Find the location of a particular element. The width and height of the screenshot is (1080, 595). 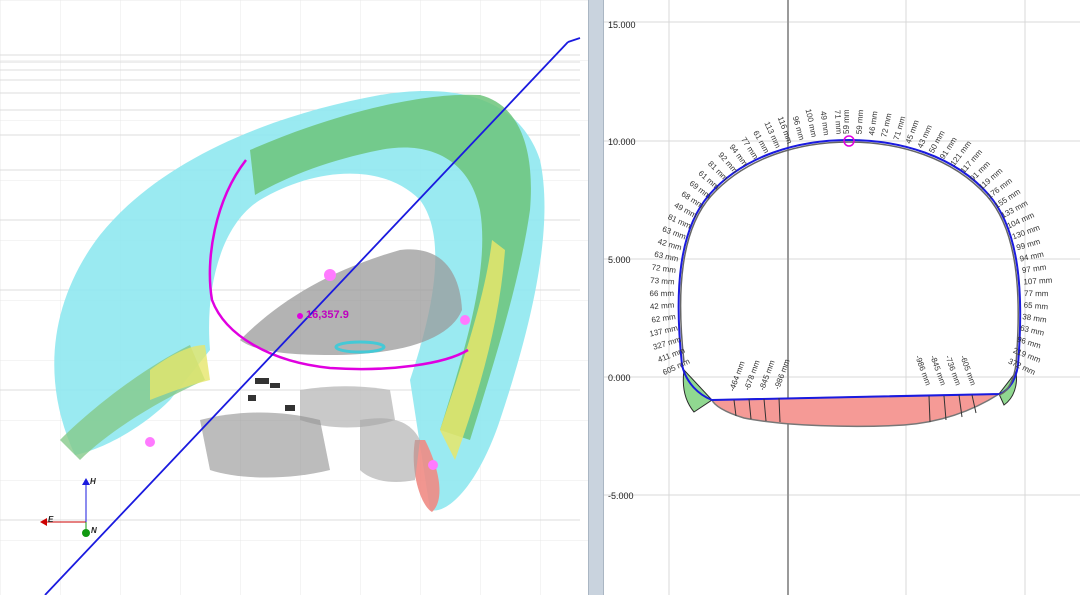

crown-label: 63 mm is located at coordinates (666, 257).